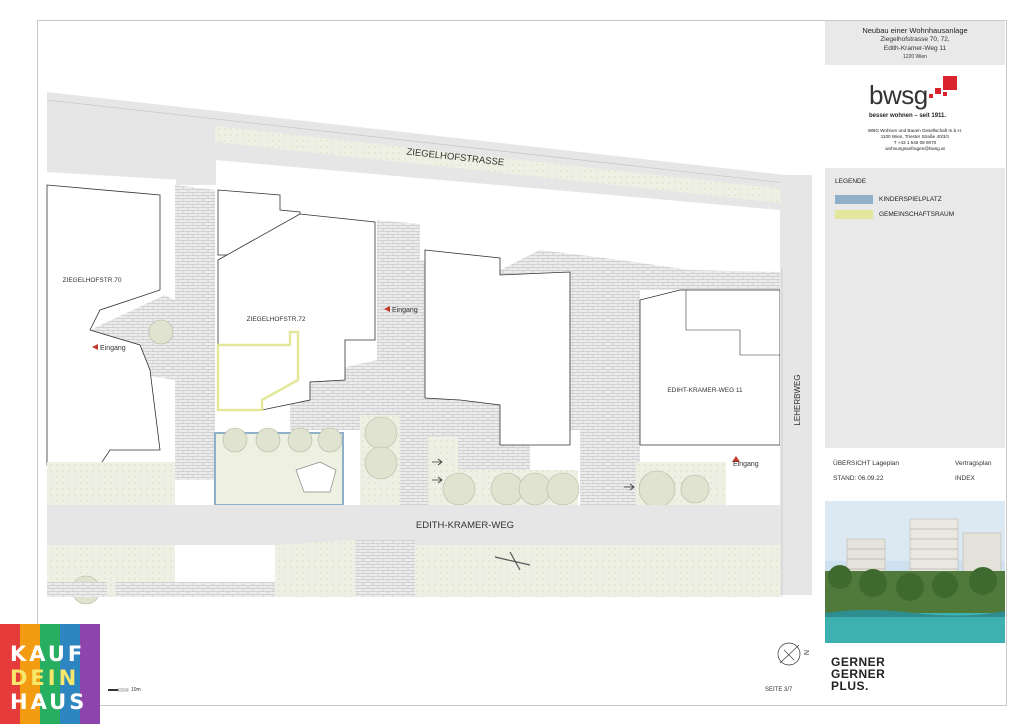 The image size is (1024, 724). Describe the element at coordinates (49, 702) in the screenshot. I see `badge-line-3: HAUS` at that location.